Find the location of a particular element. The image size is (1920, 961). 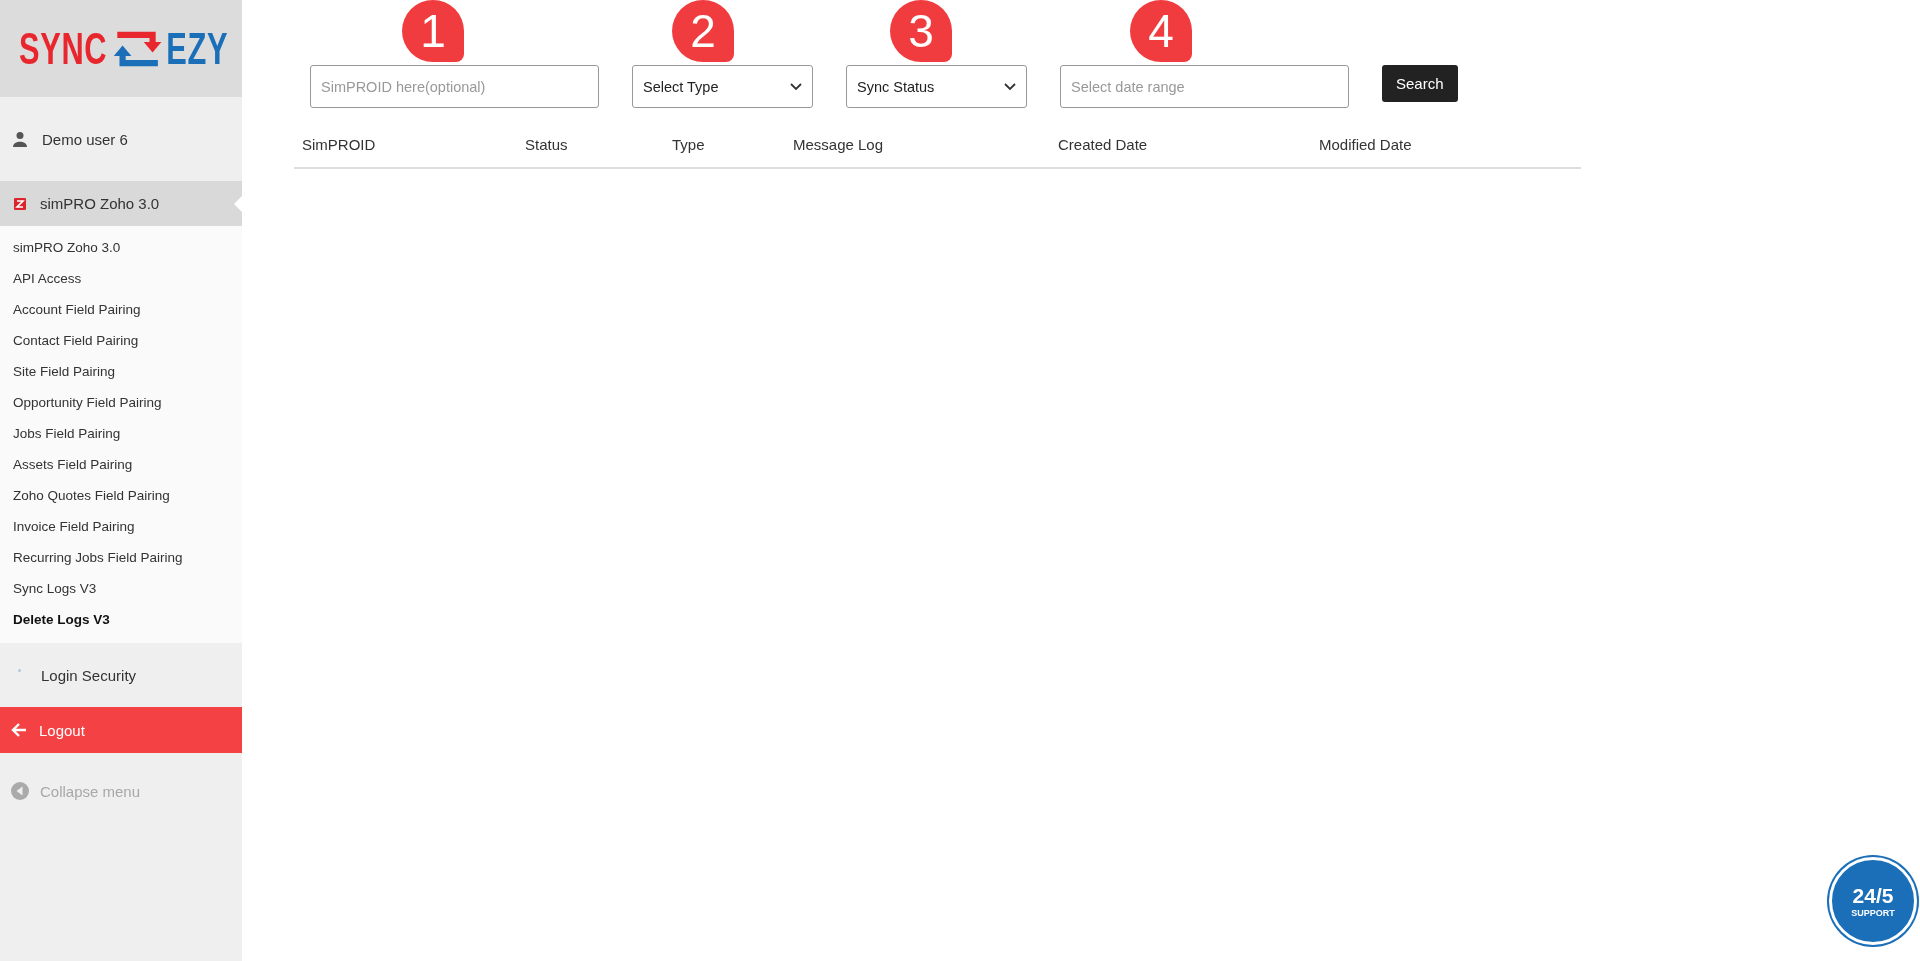

number-marker: 4 is located at coordinates (1161, 31).